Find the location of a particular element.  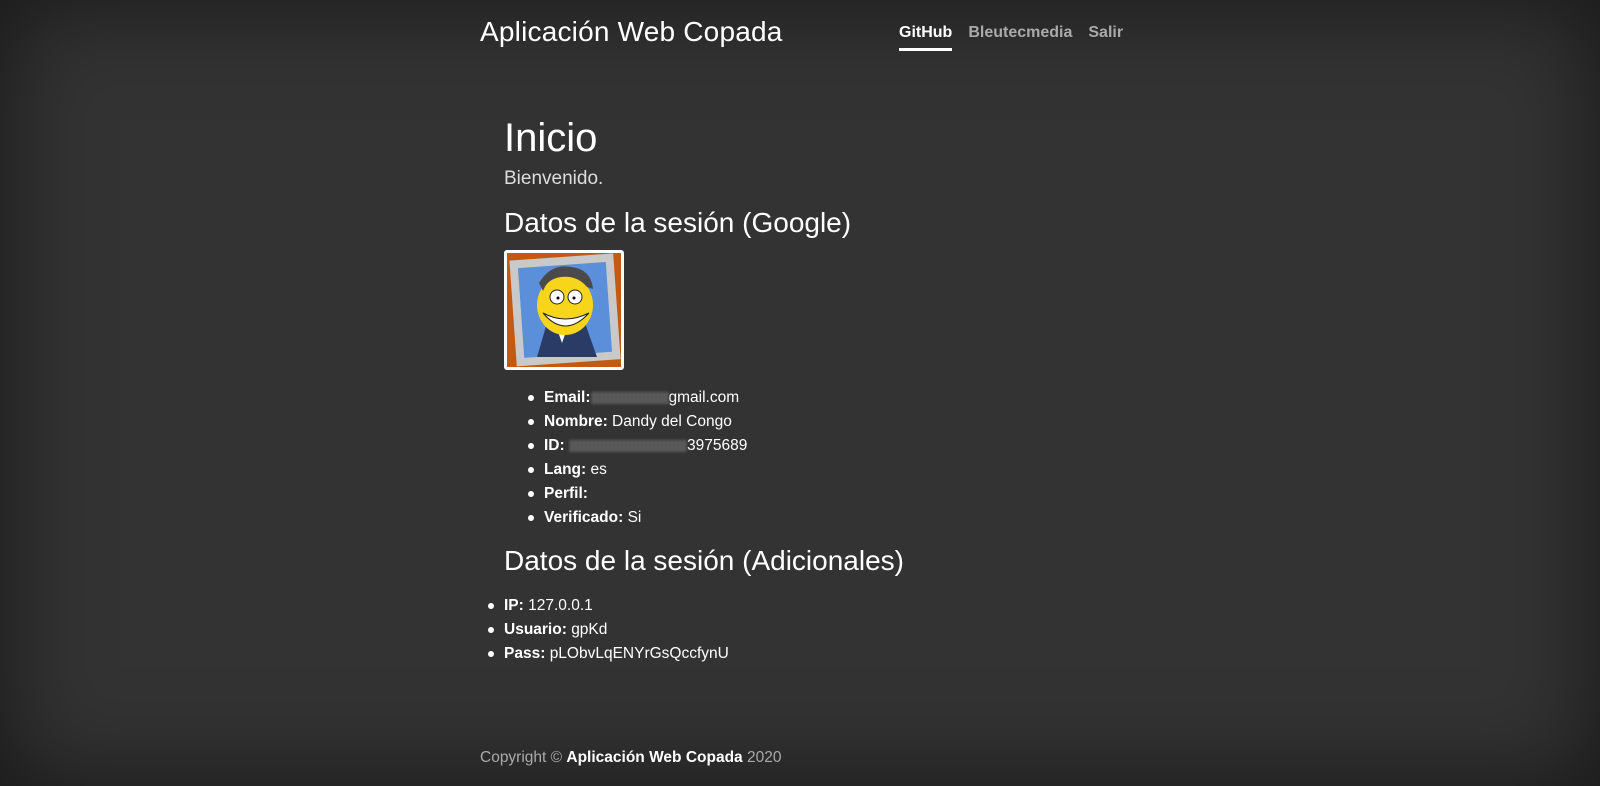

id-value: 3975689 is located at coordinates (717, 445).